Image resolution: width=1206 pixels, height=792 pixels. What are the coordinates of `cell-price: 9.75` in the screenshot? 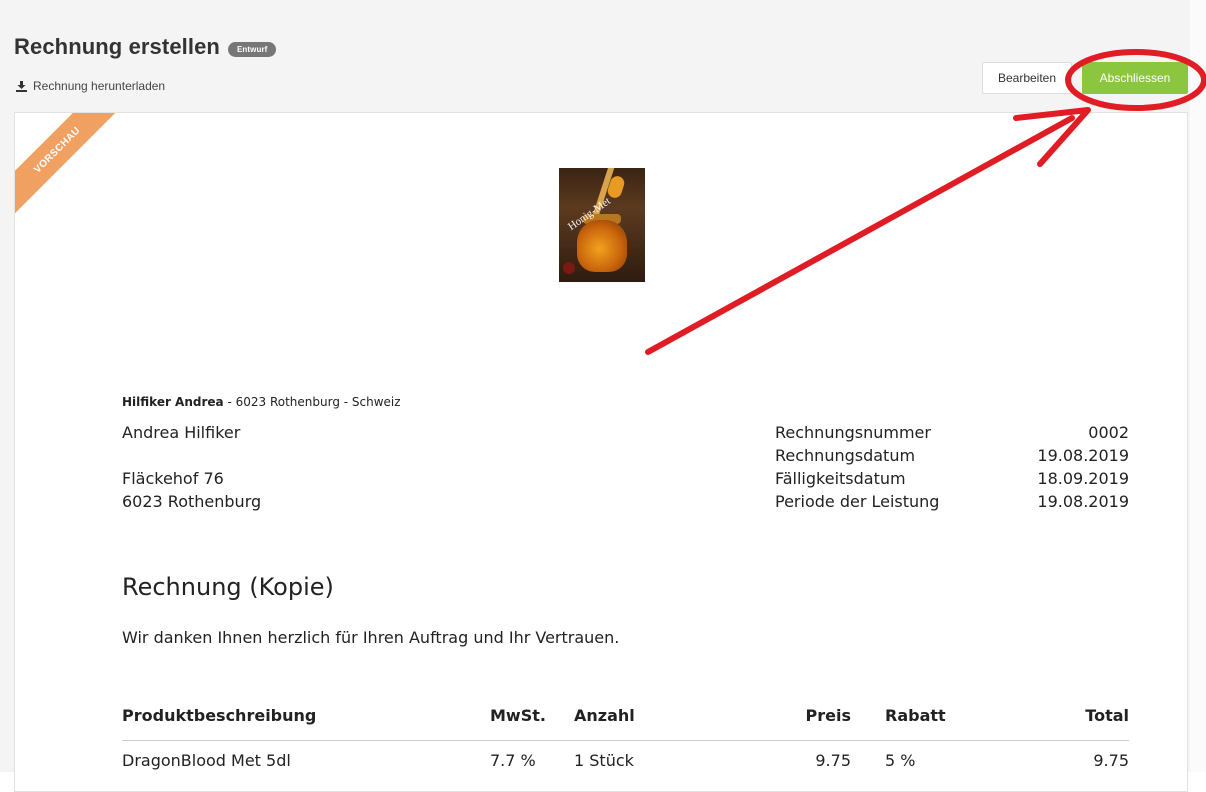 It's located at (833, 760).